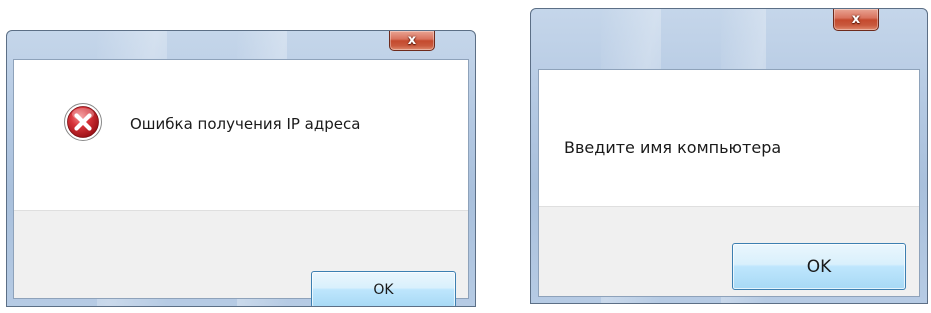 Image resolution: width=931 pixels, height=313 pixels. I want to click on message-text: Введите имя компьютера, so click(673, 147).